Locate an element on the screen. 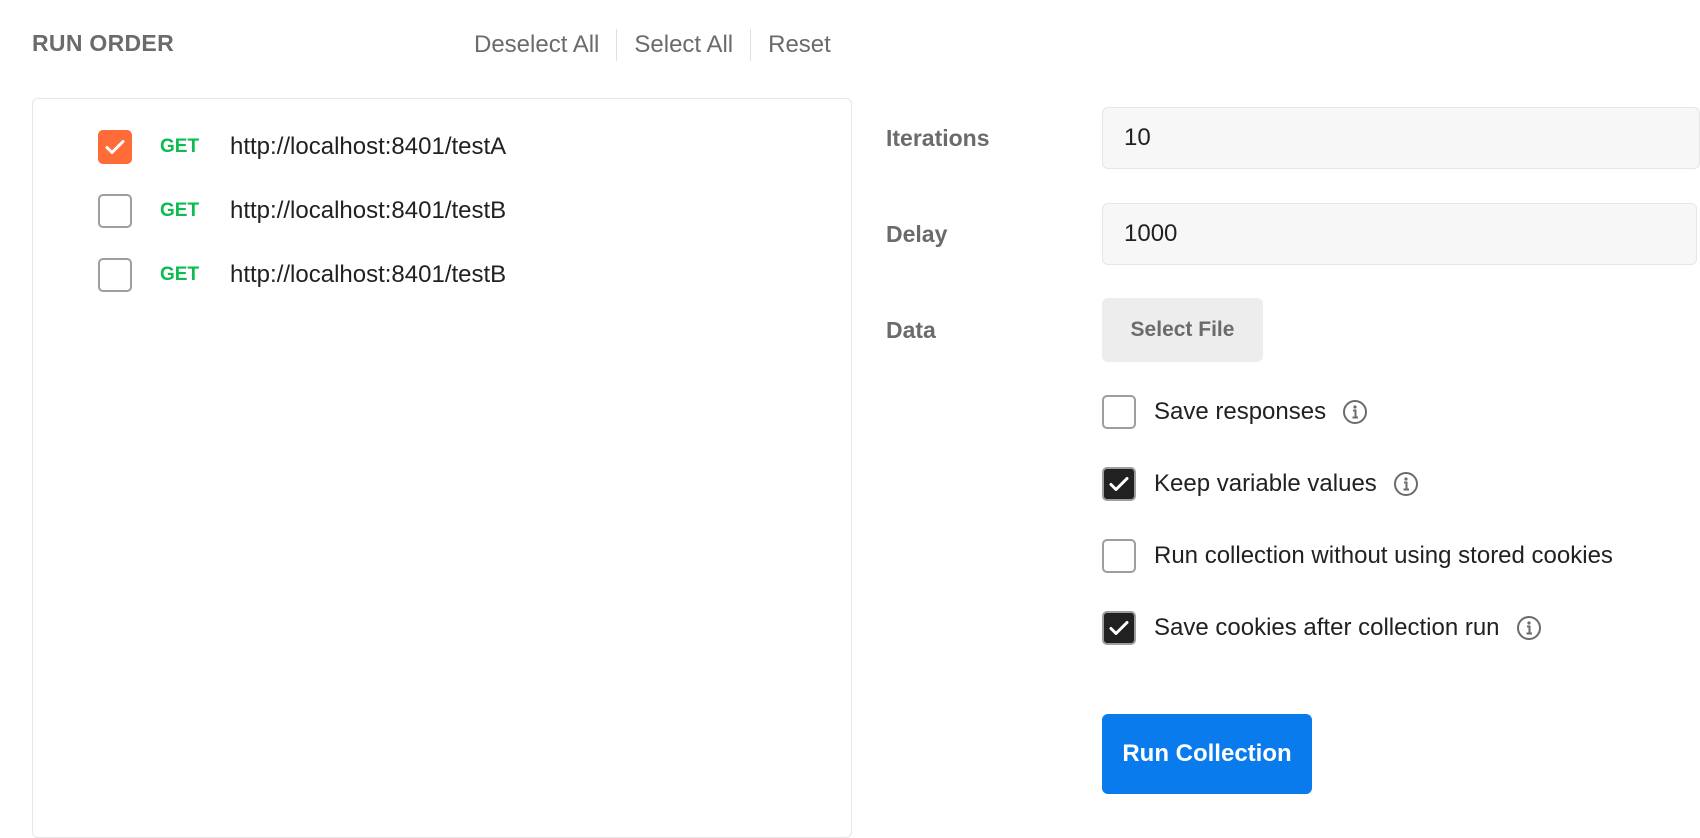  save-cookies-label: Save cookies after collection run is located at coordinates (1327, 627).